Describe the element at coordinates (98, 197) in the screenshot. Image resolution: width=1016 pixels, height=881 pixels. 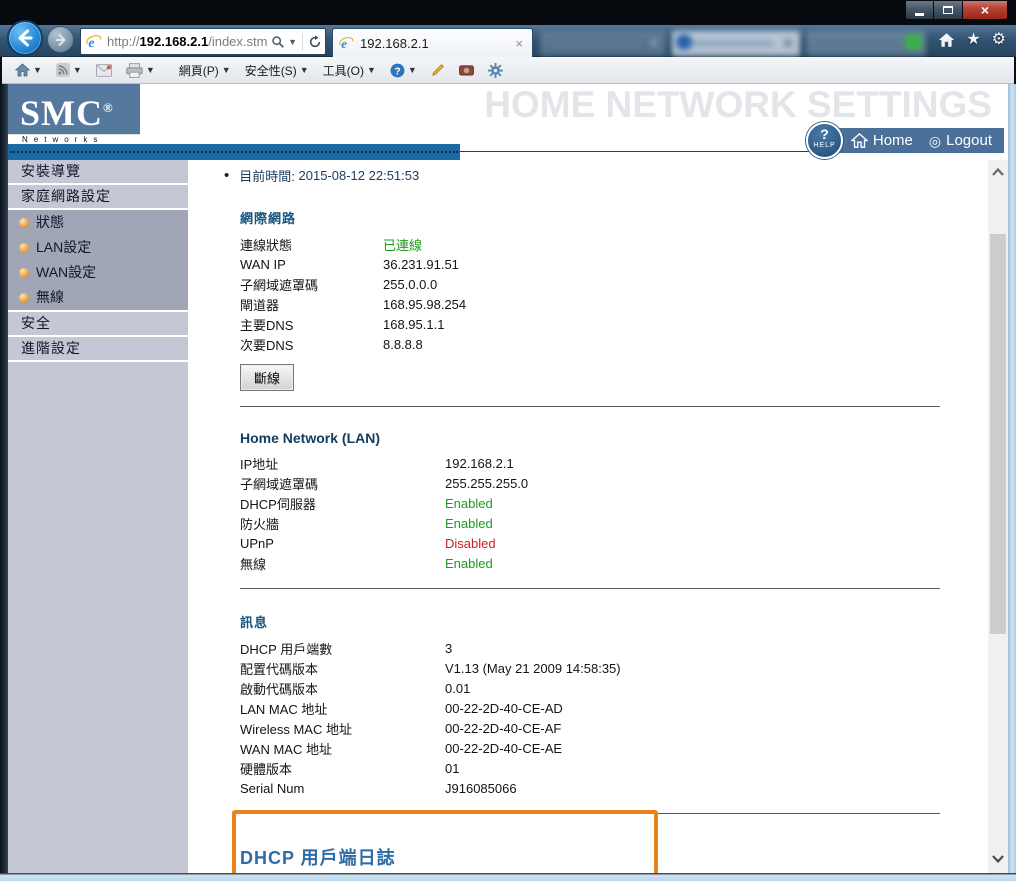
I see `sidebar-item-home-network: 家庭網路設定` at that location.